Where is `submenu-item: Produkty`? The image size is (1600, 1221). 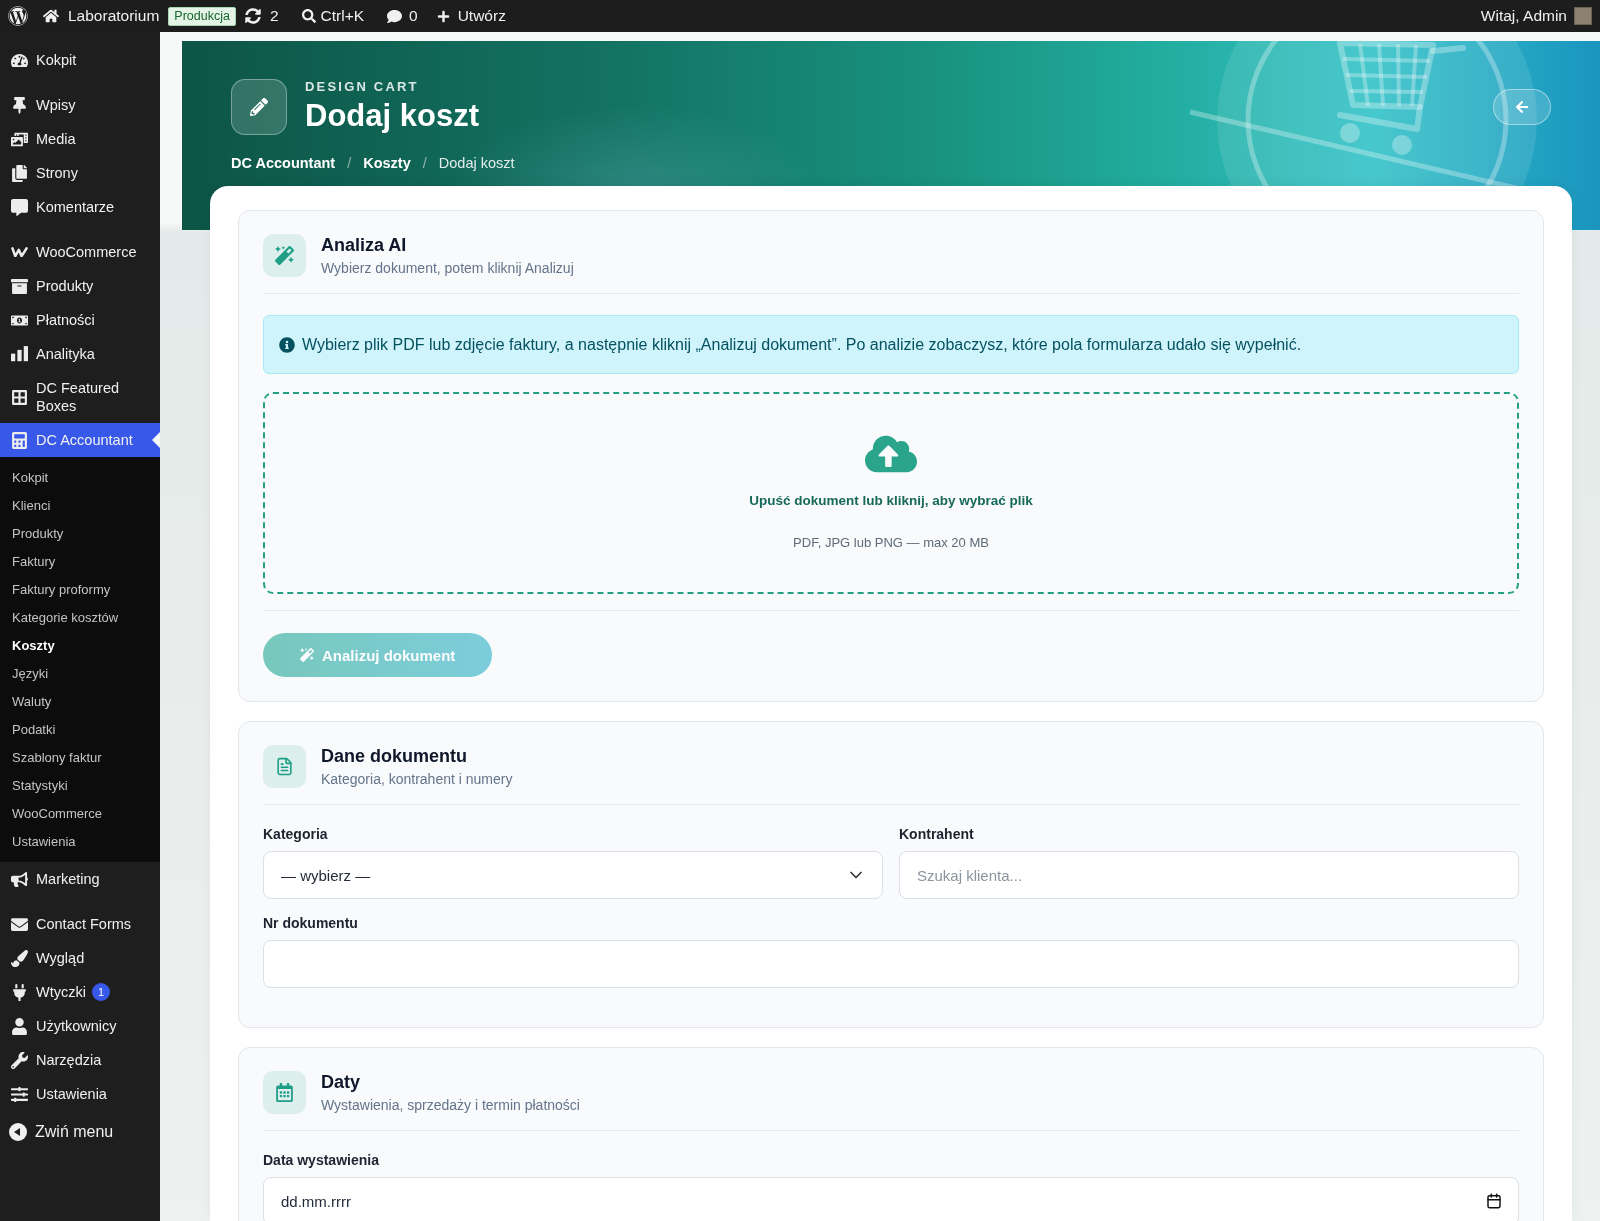
submenu-item: Produkty is located at coordinates (80, 534).